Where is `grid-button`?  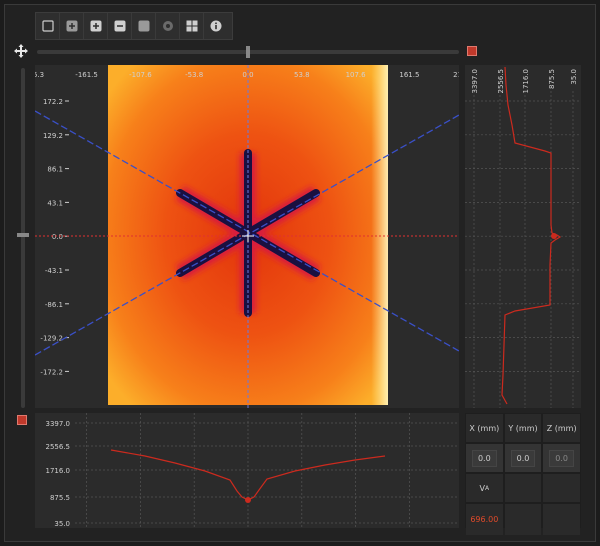 grid-button is located at coordinates (192, 26).